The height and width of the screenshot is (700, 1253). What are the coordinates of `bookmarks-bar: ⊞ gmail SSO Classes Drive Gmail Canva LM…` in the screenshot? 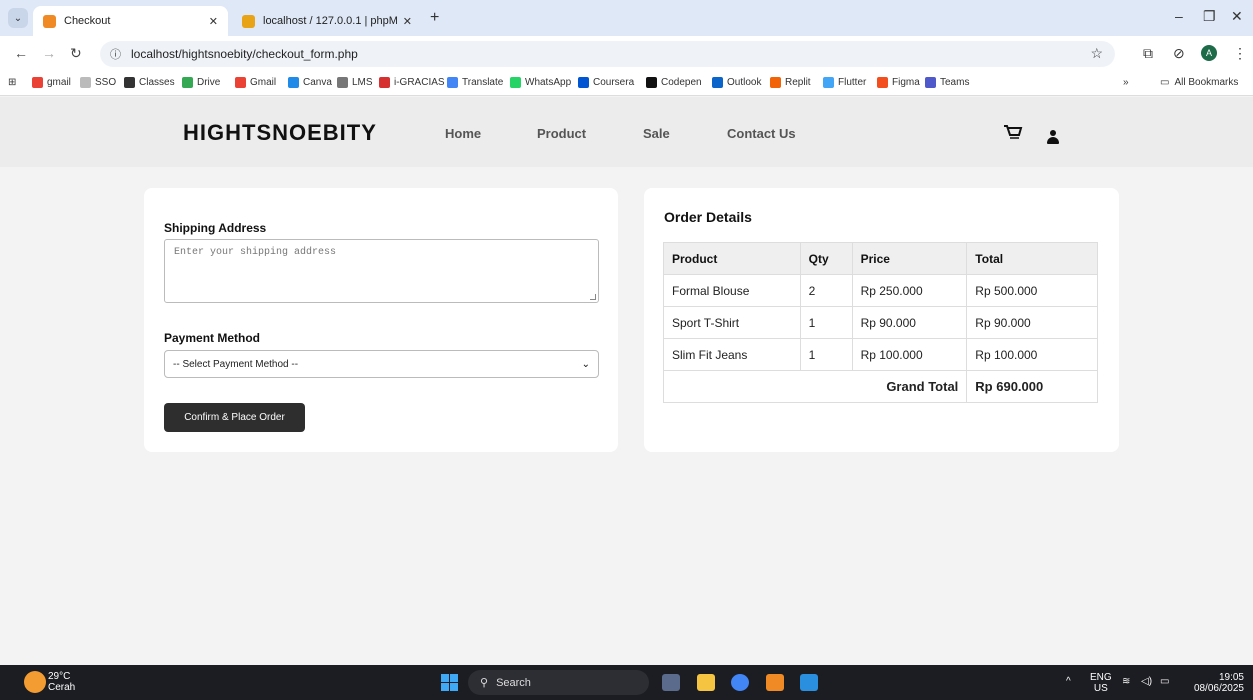 It's located at (626, 84).